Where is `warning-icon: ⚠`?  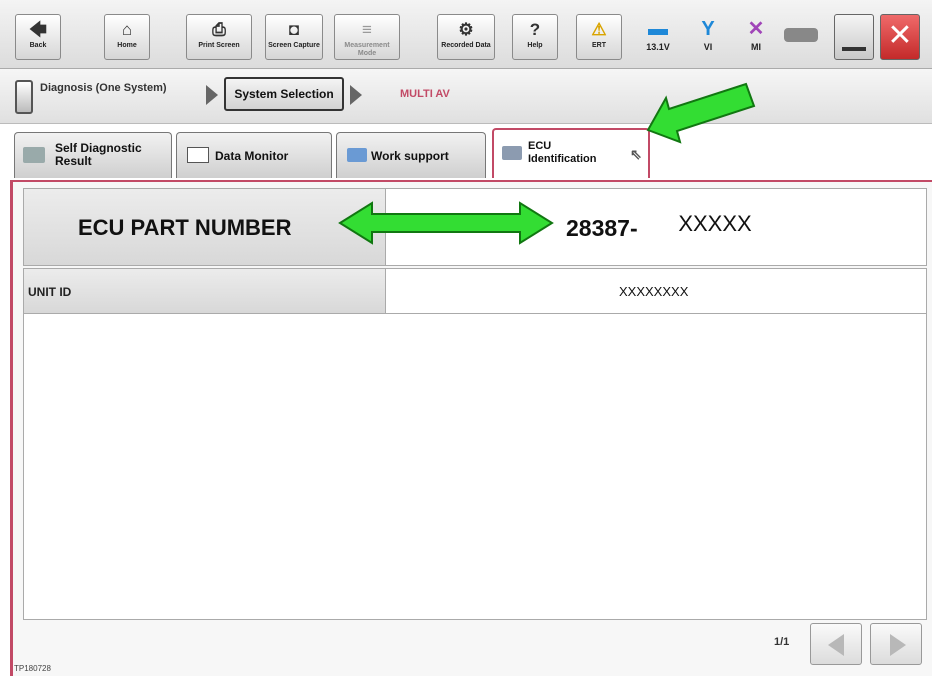 warning-icon: ⚠ is located at coordinates (599, 29).